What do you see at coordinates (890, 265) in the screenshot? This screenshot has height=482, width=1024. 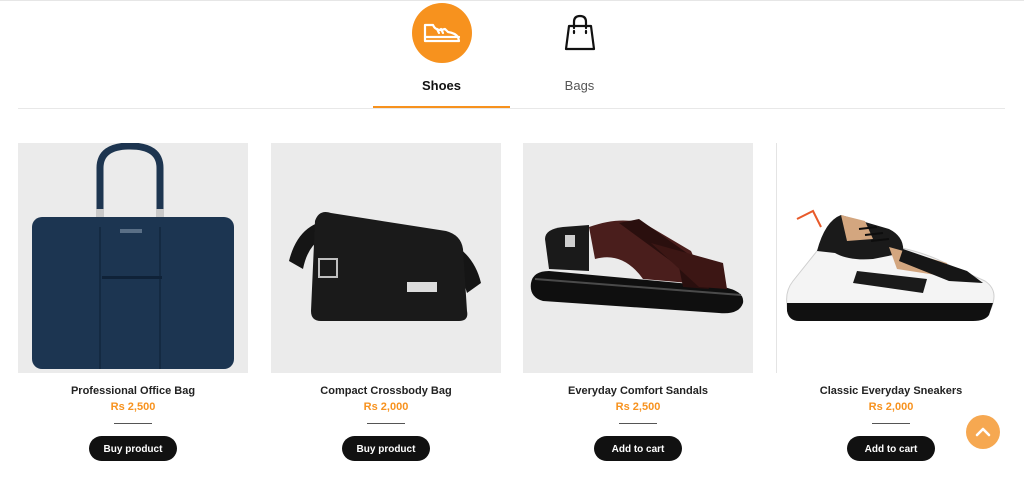 I see `white-chunky-sneaker-image` at bounding box center [890, 265].